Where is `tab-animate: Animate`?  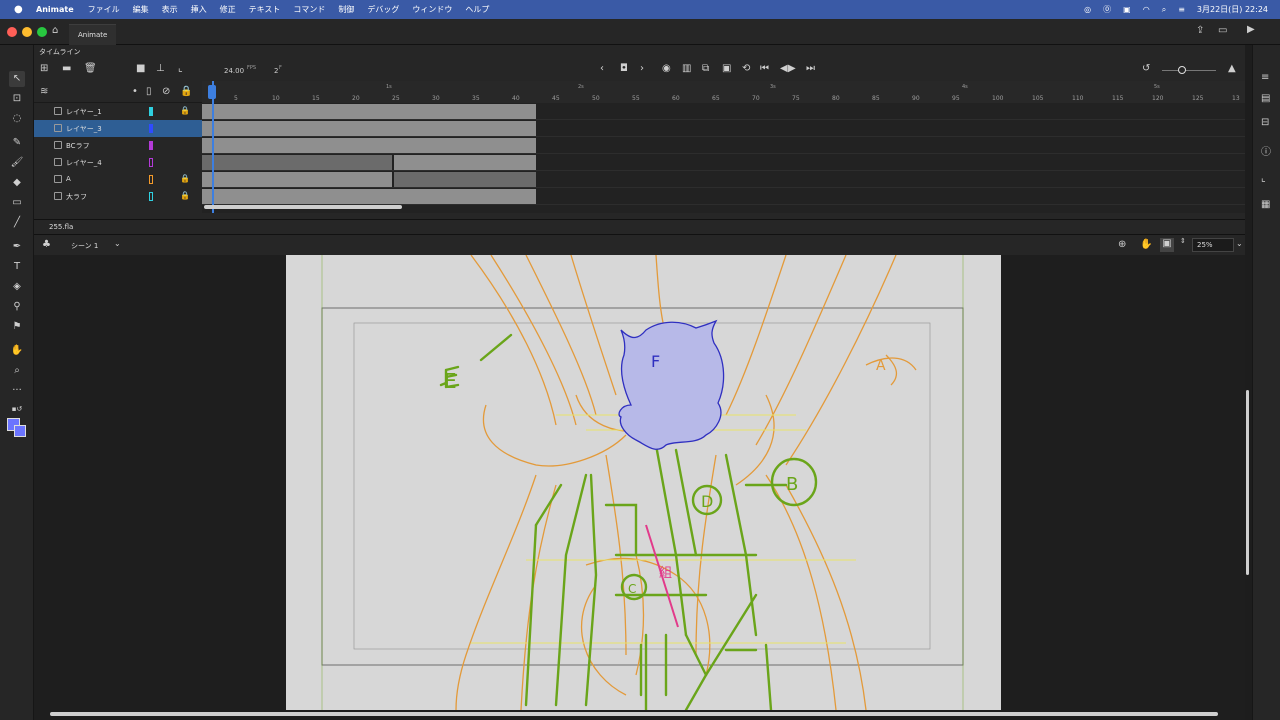 tab-animate: Animate is located at coordinates (93, 34).